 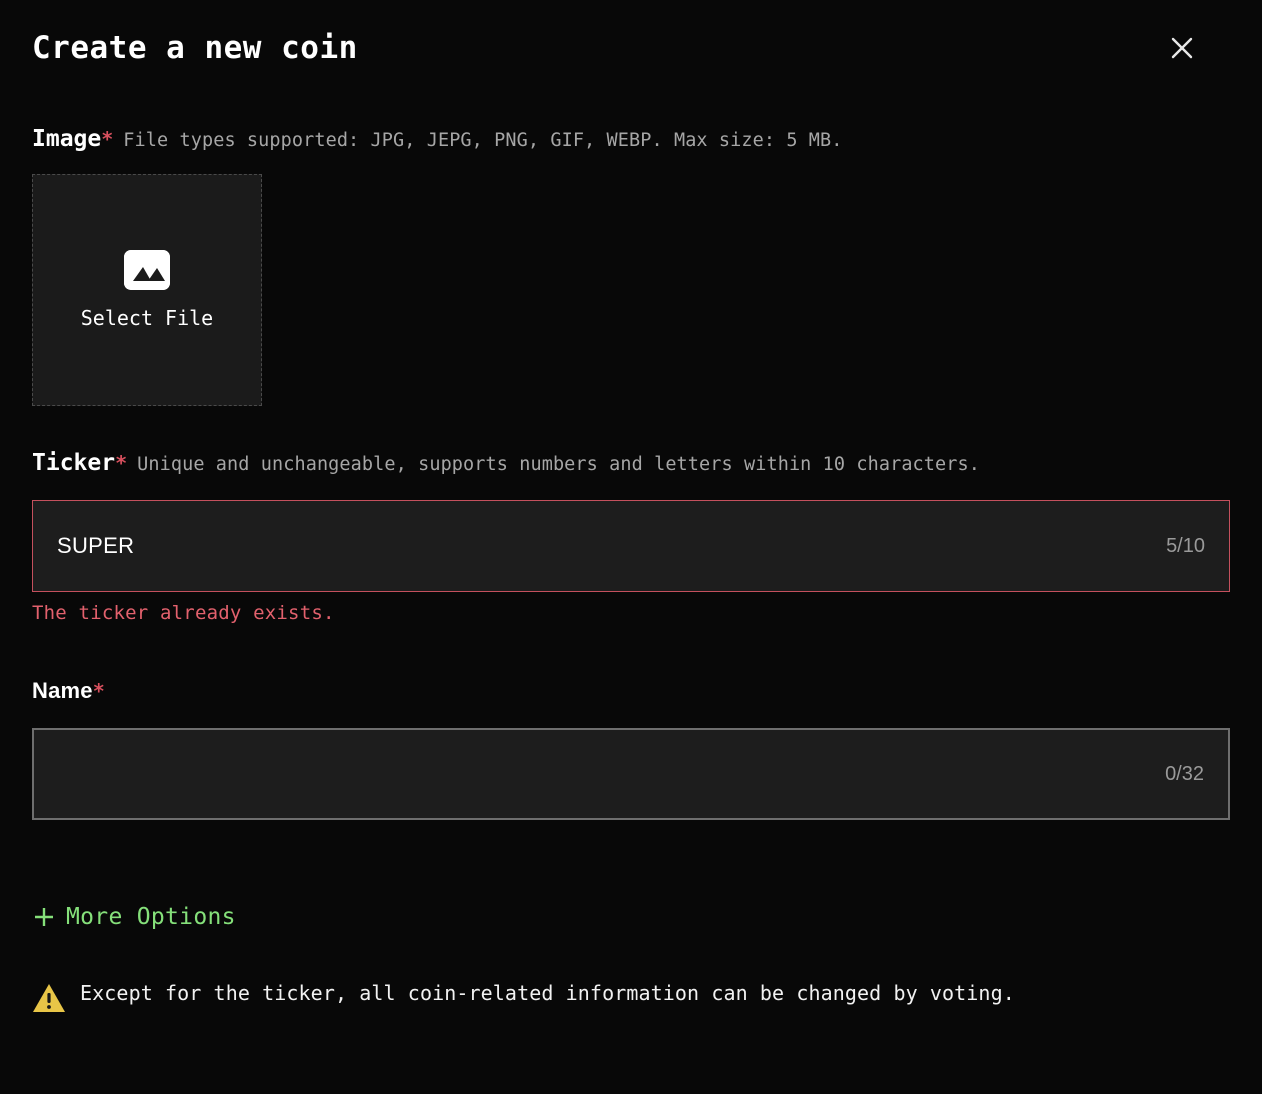 I want to click on more-options-toggle: More Options, so click(x=134, y=917).